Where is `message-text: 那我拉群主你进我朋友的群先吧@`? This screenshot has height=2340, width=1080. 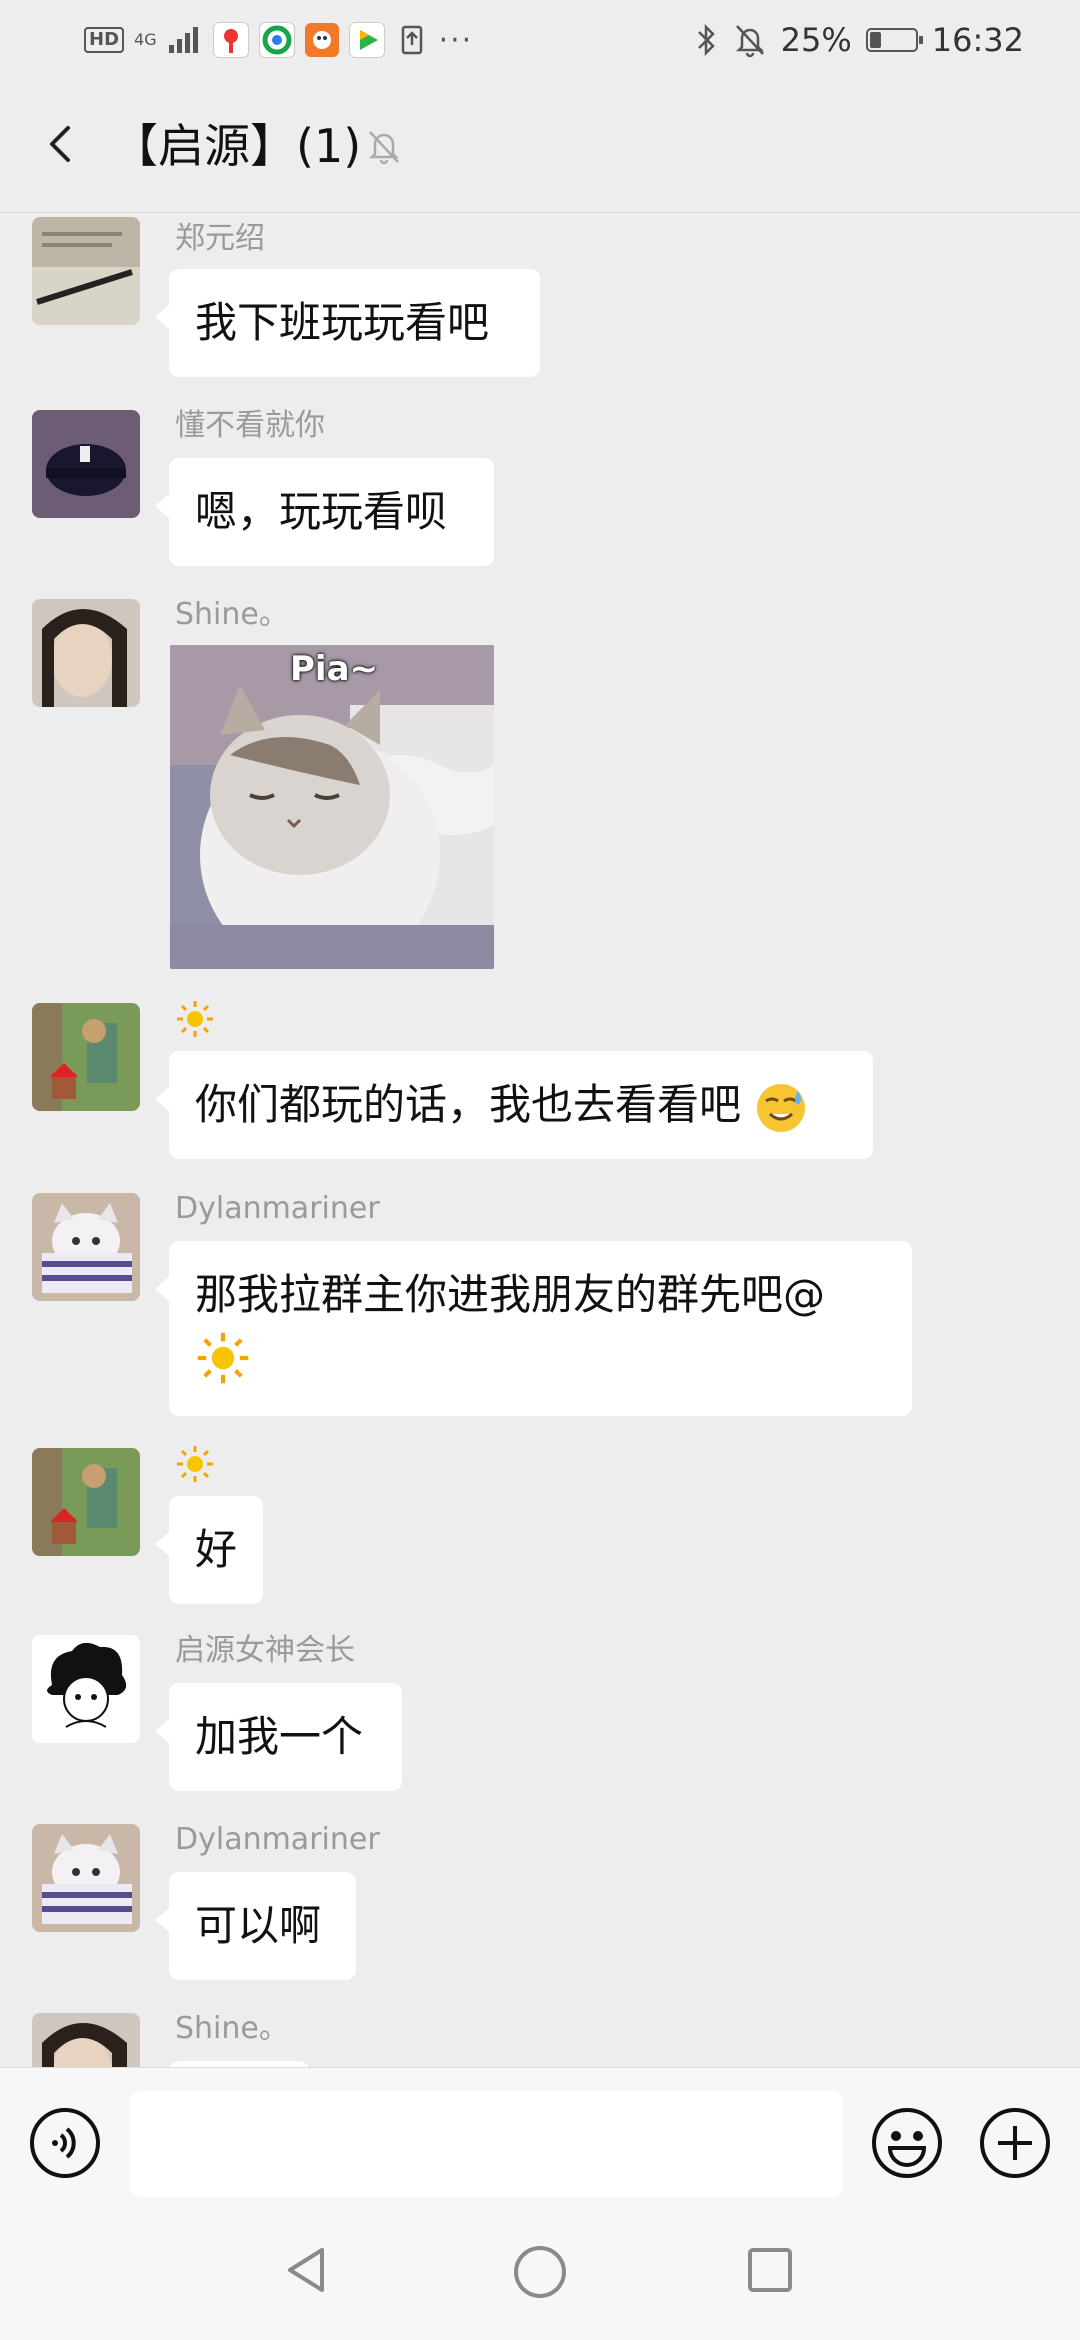 message-text: 那我拉群主你进我朋友的群先吧@ is located at coordinates (510, 1294).